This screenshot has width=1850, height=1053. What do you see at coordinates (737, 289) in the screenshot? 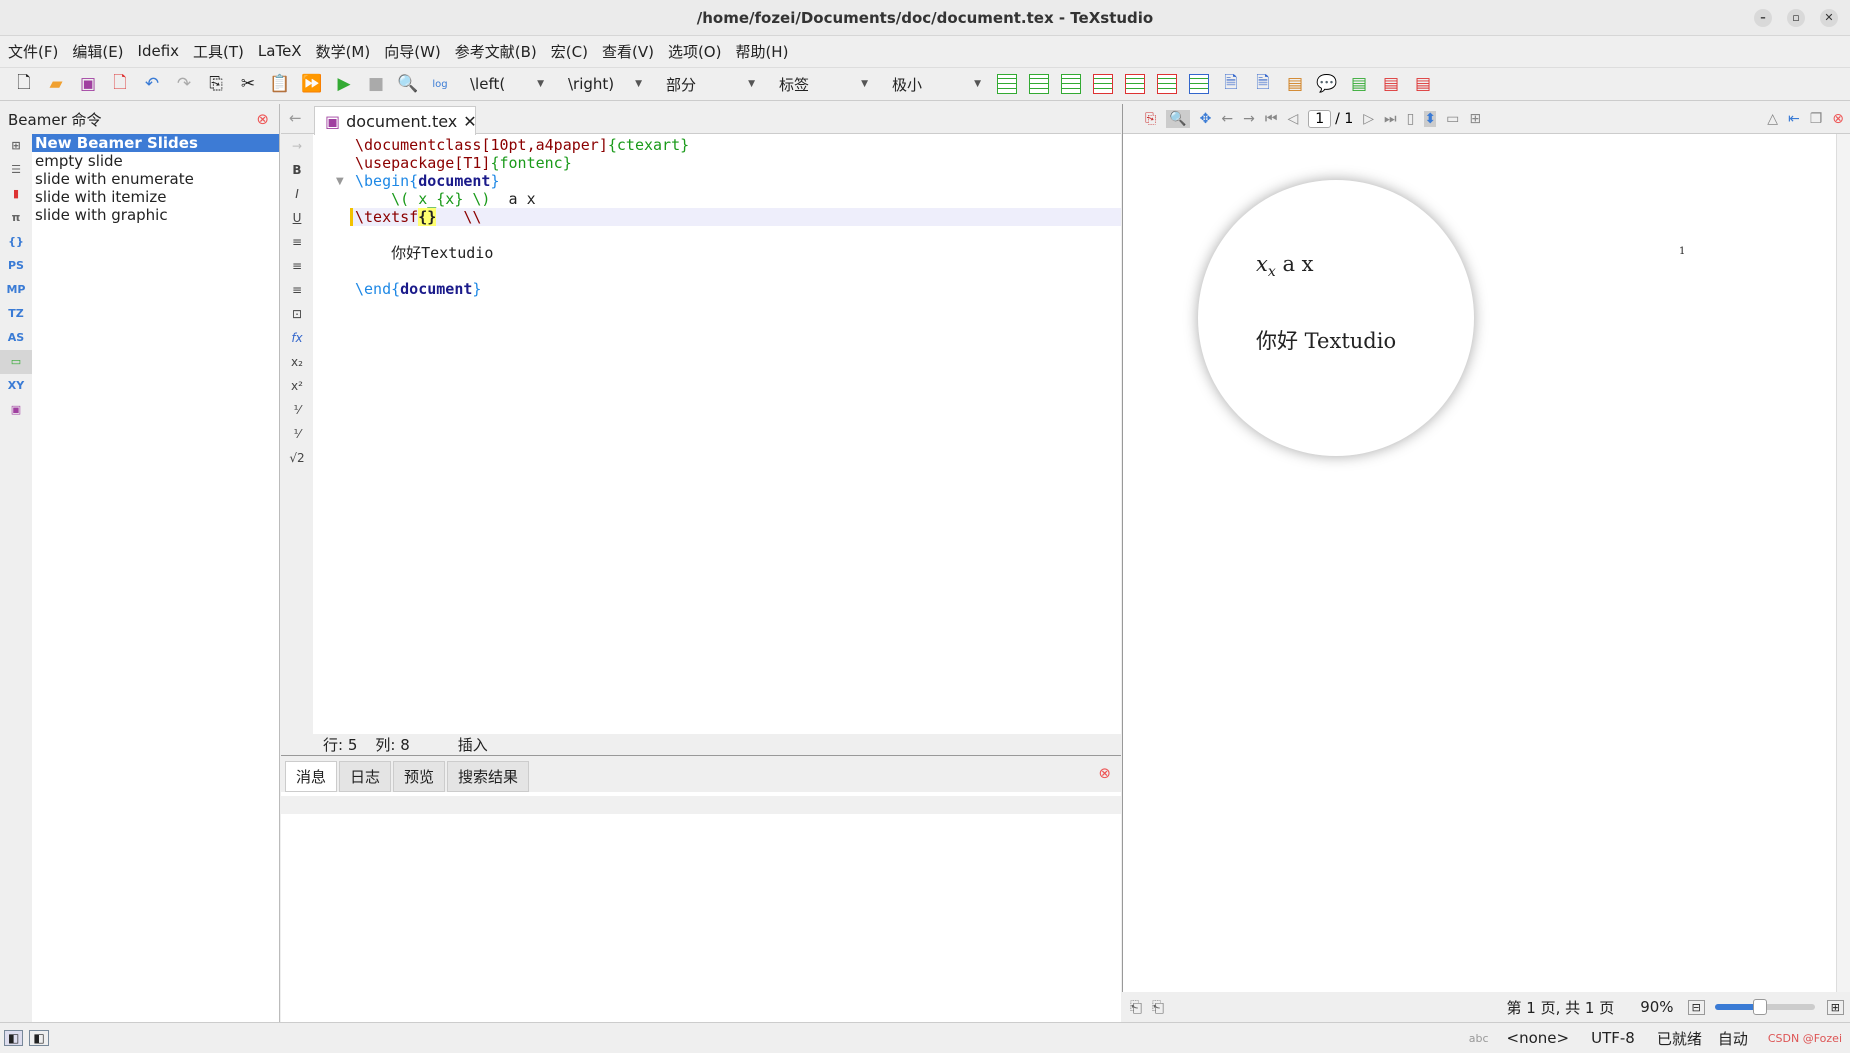
I see `code-line: \end{document}` at bounding box center [737, 289].